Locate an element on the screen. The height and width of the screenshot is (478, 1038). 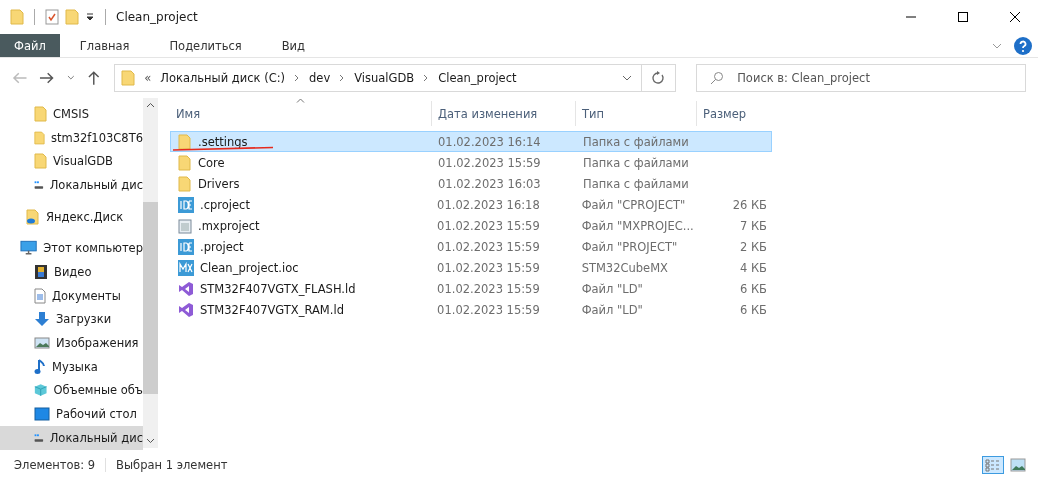
selection-count: Выбран 1 элемент is located at coordinates (172, 465).